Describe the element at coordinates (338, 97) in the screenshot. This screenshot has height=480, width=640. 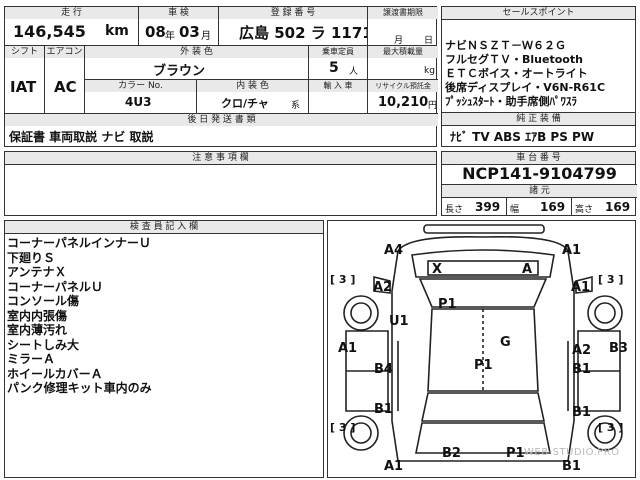
I see `import-car-cell: 輸 入 車` at that location.